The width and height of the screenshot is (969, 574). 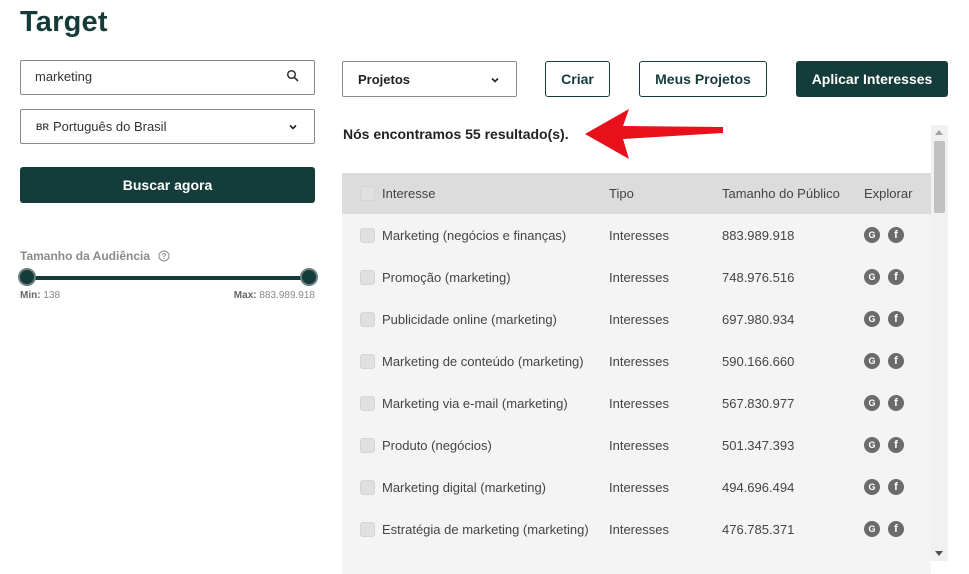 What do you see at coordinates (429, 79) in the screenshot?
I see `projects-select: Projetos` at bounding box center [429, 79].